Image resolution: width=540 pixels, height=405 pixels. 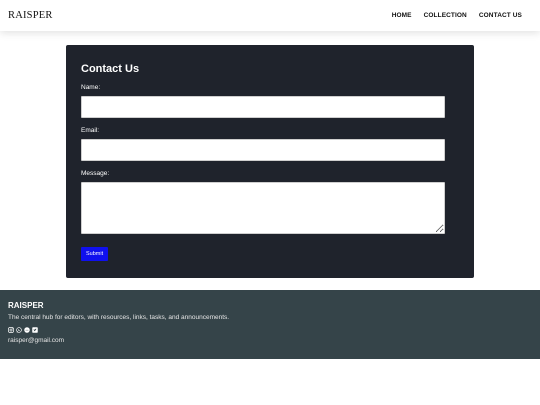 I want to click on name-input, so click(x=263, y=107).